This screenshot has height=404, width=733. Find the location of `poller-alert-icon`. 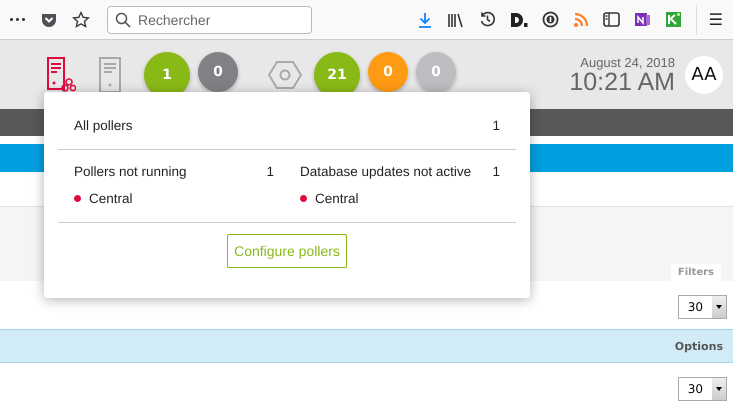

poller-alert-icon is located at coordinates (61, 74).